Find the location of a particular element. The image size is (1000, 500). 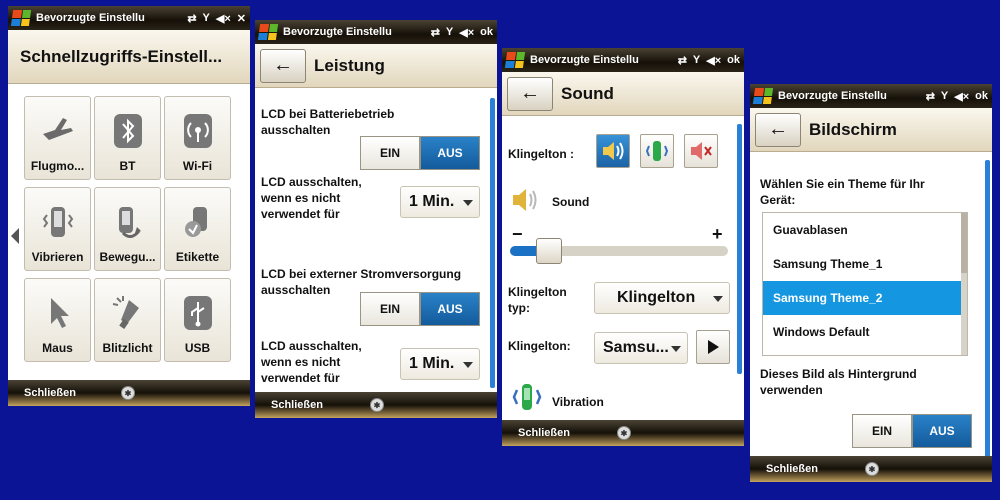

page-left-arrow-icon is located at coordinates (15, 236).